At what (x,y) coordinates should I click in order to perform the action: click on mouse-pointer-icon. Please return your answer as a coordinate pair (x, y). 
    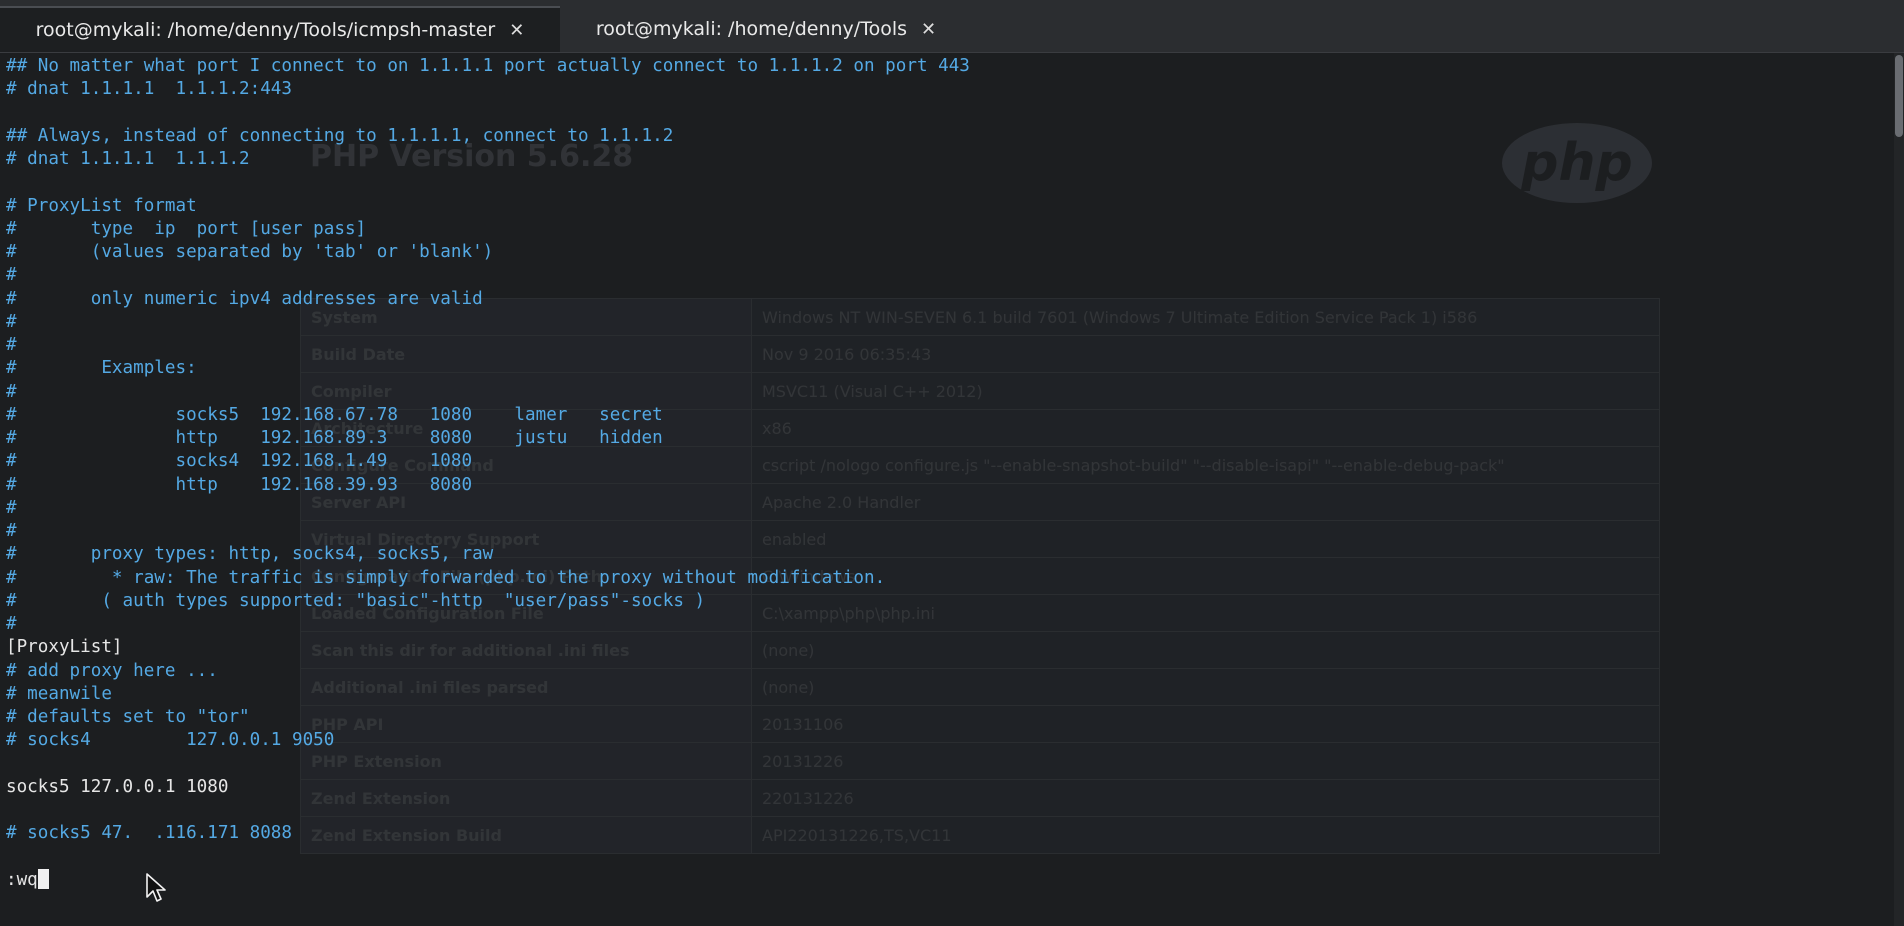
    Looking at the image, I should click on (156, 887).